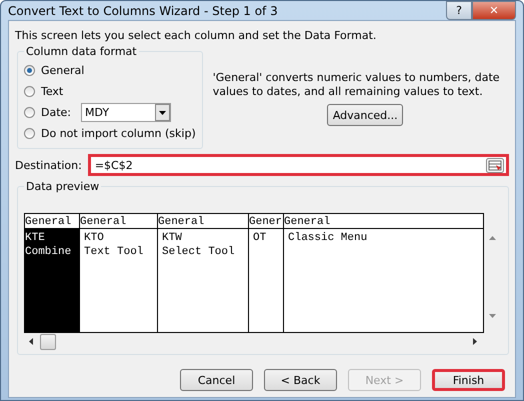  Describe the element at coordinates (31, 341) in the screenshot. I see `scroll-left-icon` at that location.